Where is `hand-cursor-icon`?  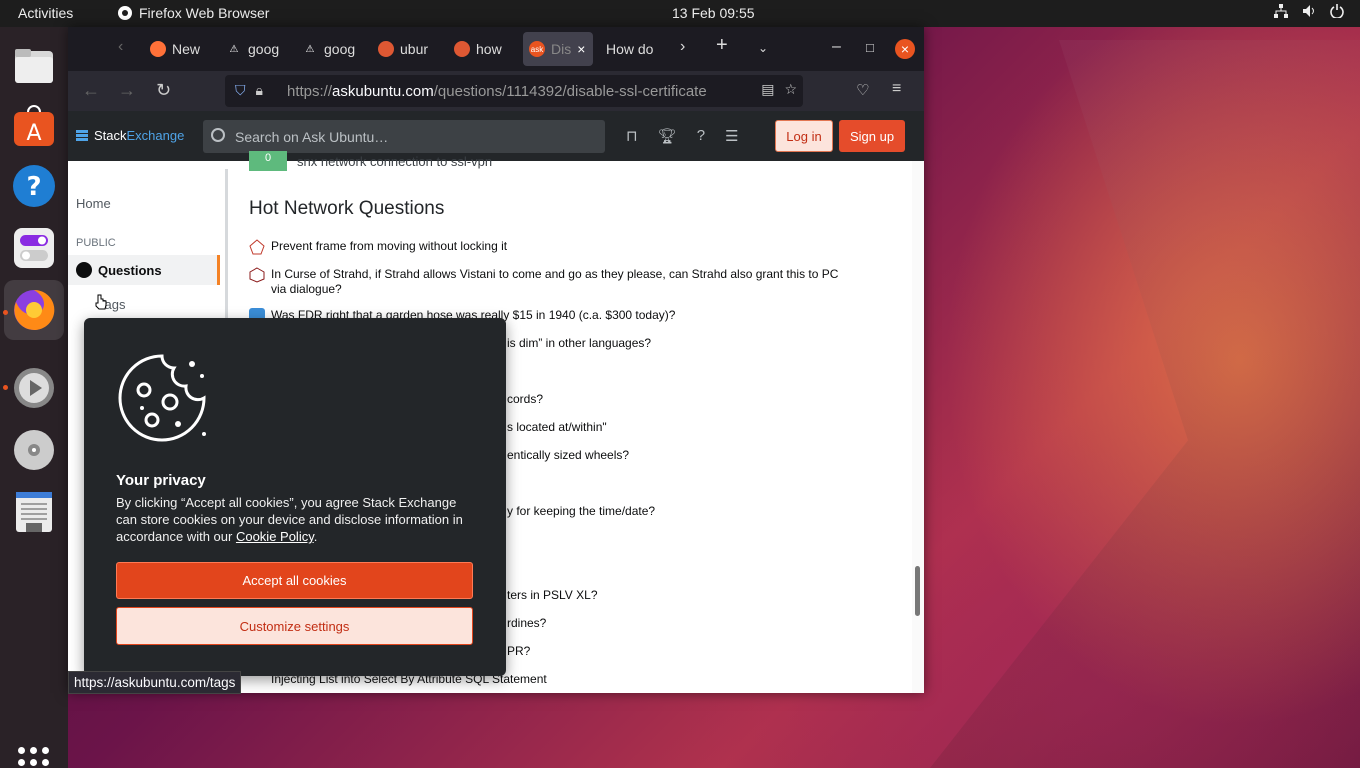
hand-cursor-icon is located at coordinates (101, 302).